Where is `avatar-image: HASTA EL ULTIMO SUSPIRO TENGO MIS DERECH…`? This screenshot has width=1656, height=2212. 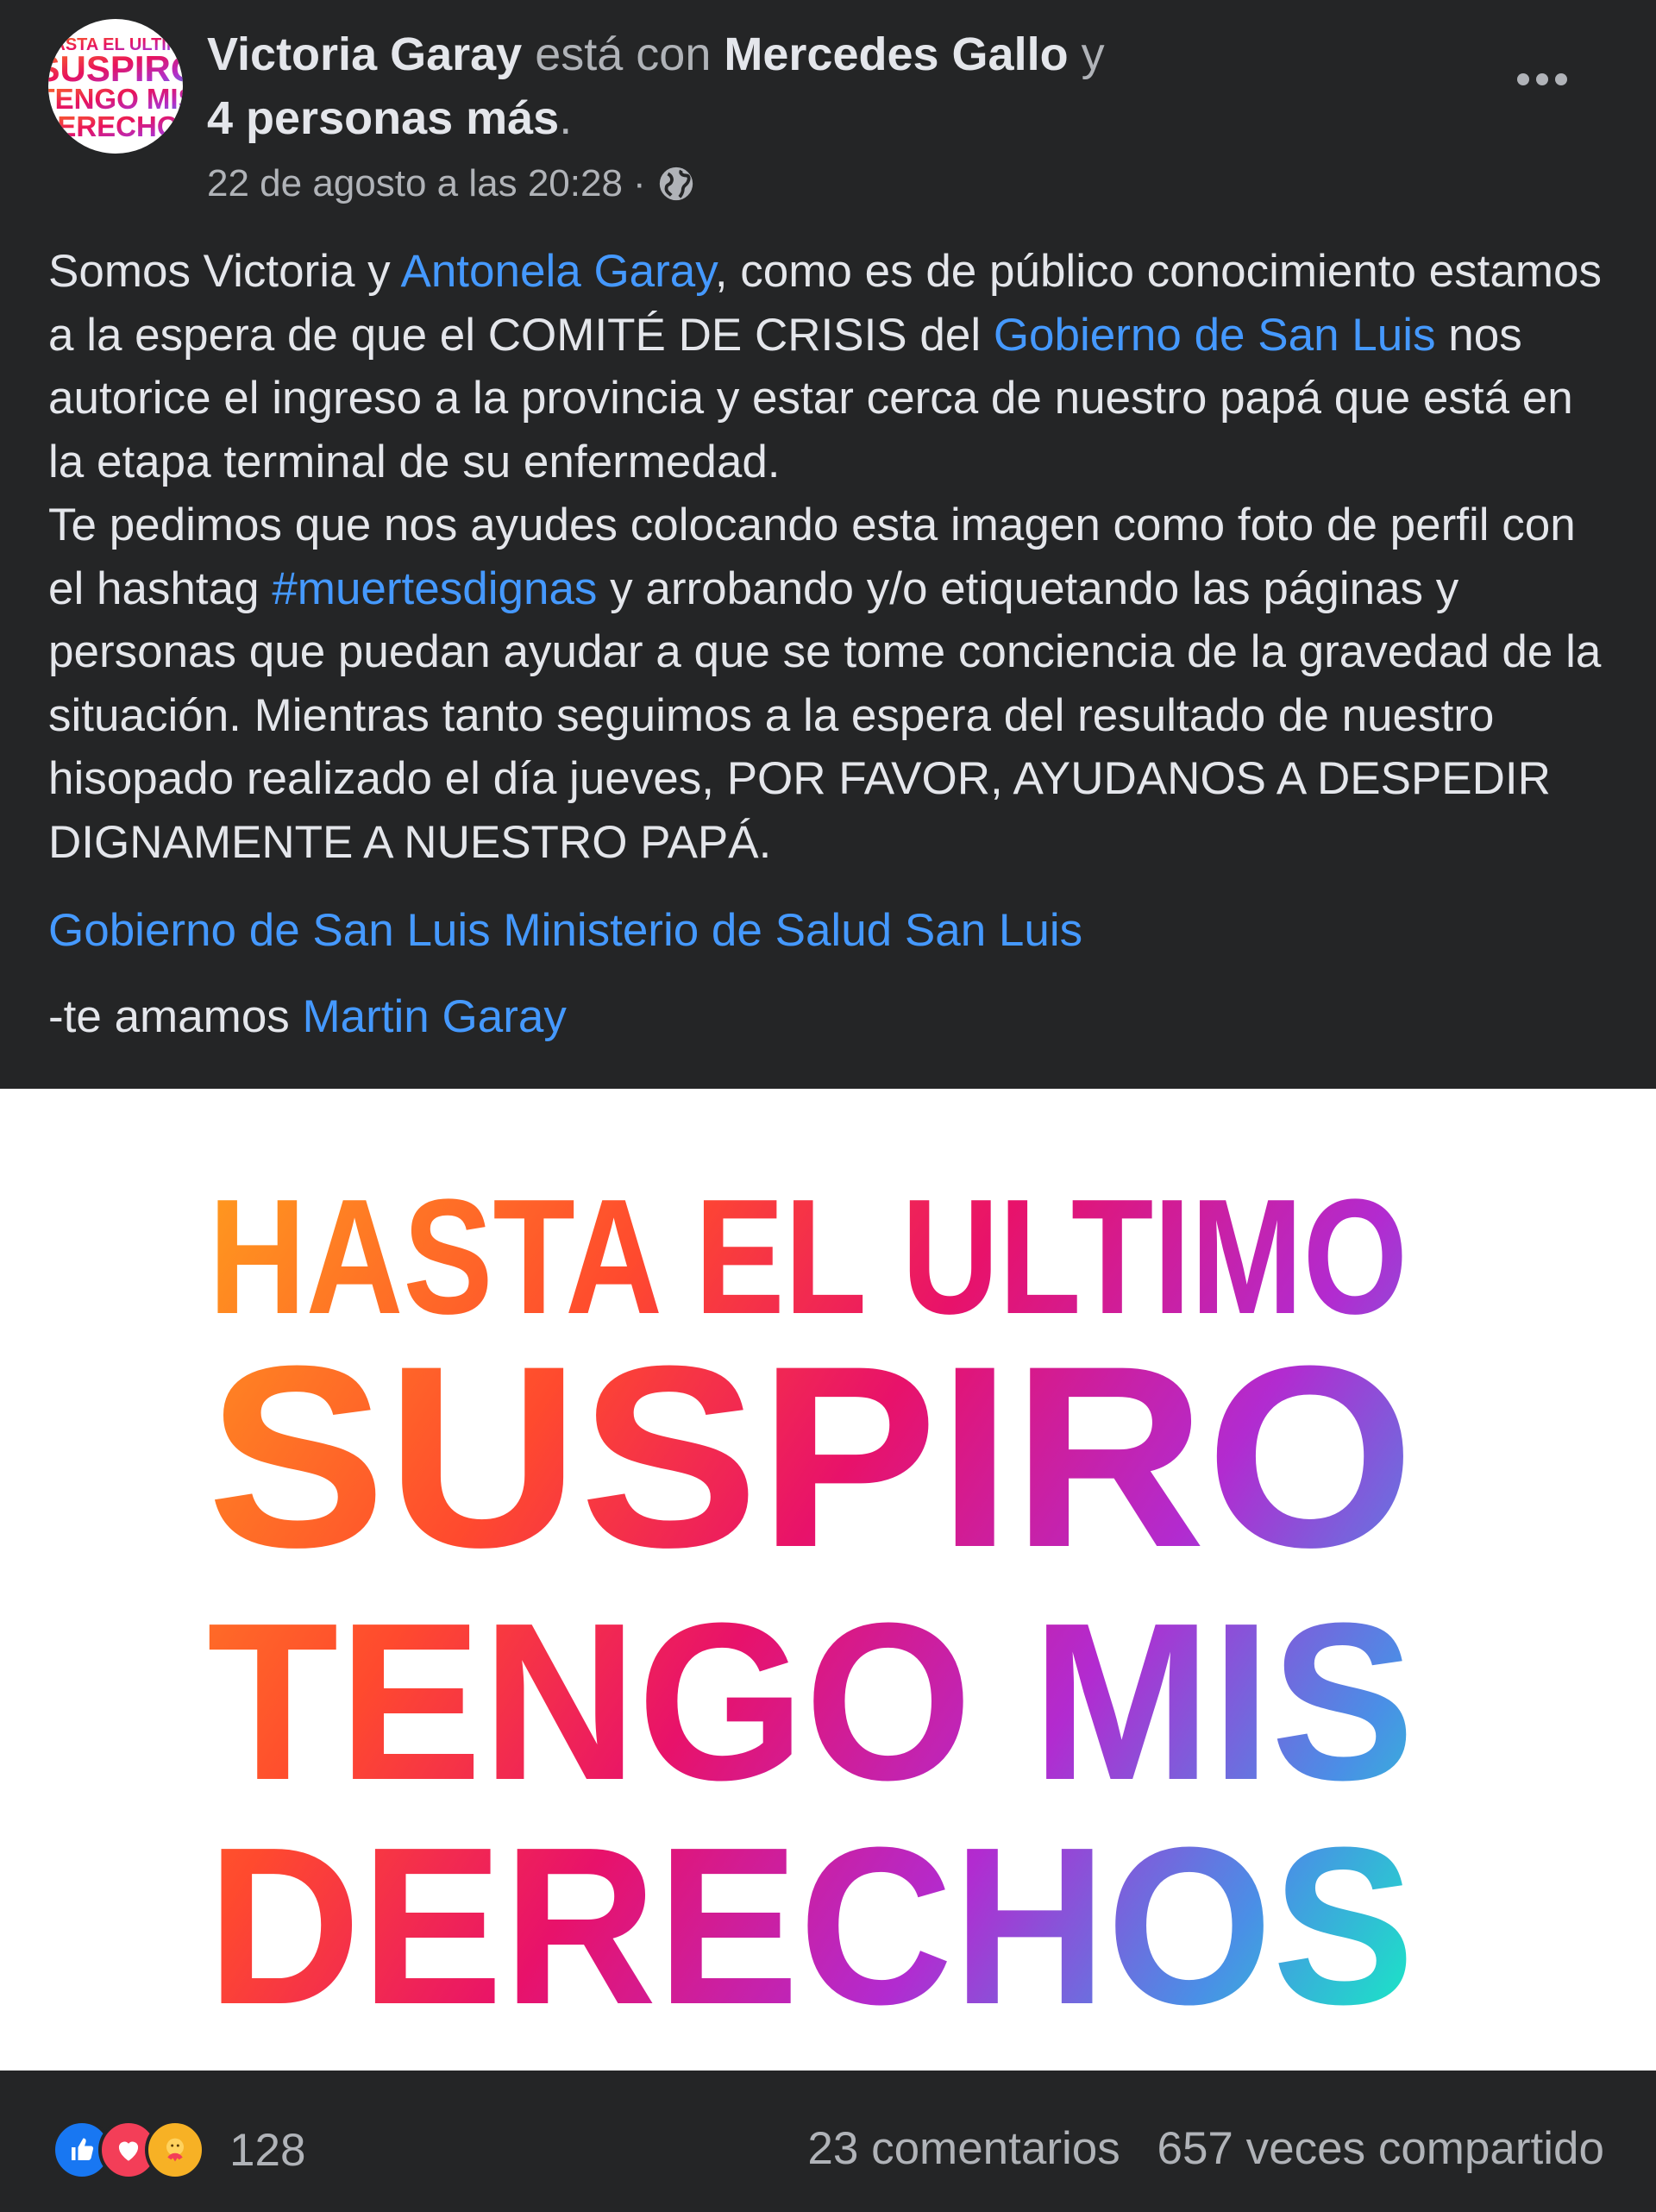
avatar-image: HASTA EL ULTIMO SUSPIRO TENGO MIS DERECH… is located at coordinates (116, 89).